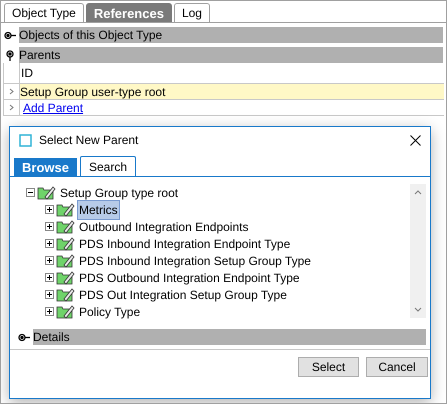 The image size is (447, 404). I want to click on scroll-up-icon, so click(418, 192).